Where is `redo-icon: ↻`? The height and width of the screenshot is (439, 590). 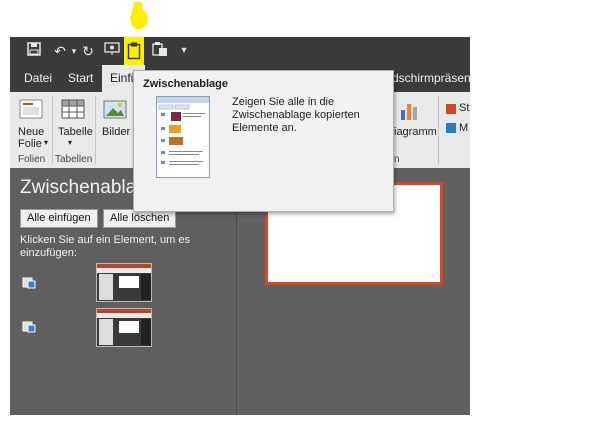 redo-icon: ↻ is located at coordinates (88, 51).